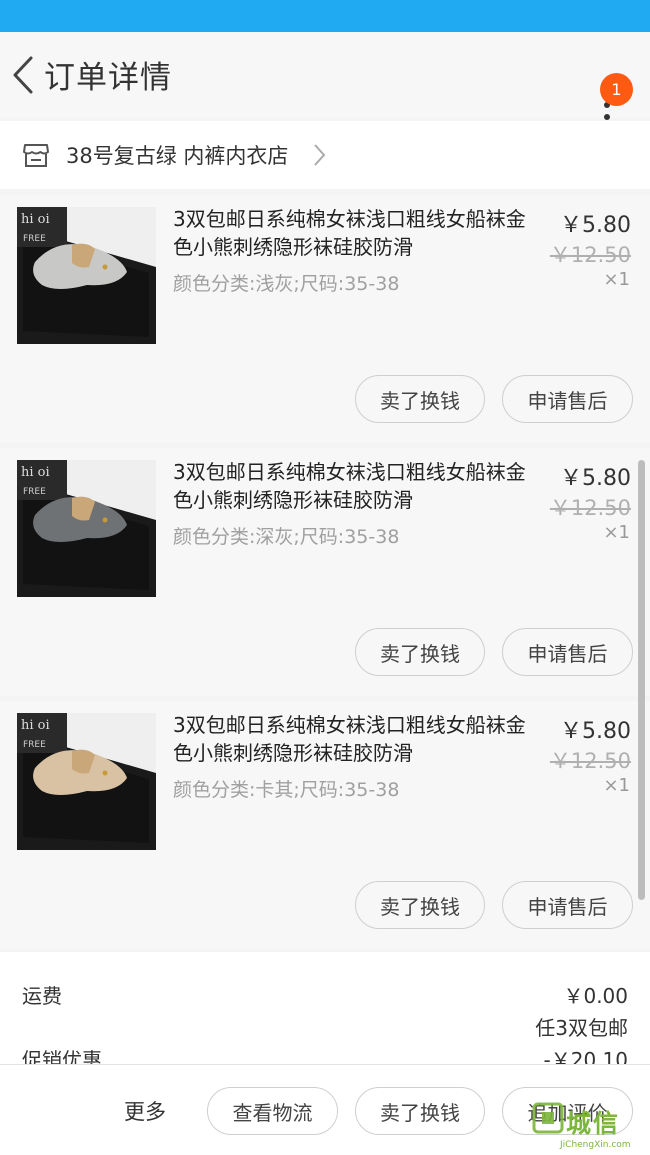 This screenshot has height=1155, width=650. I want to click on shop-name: 38号复古绿 内裤内衣店, so click(177, 156).